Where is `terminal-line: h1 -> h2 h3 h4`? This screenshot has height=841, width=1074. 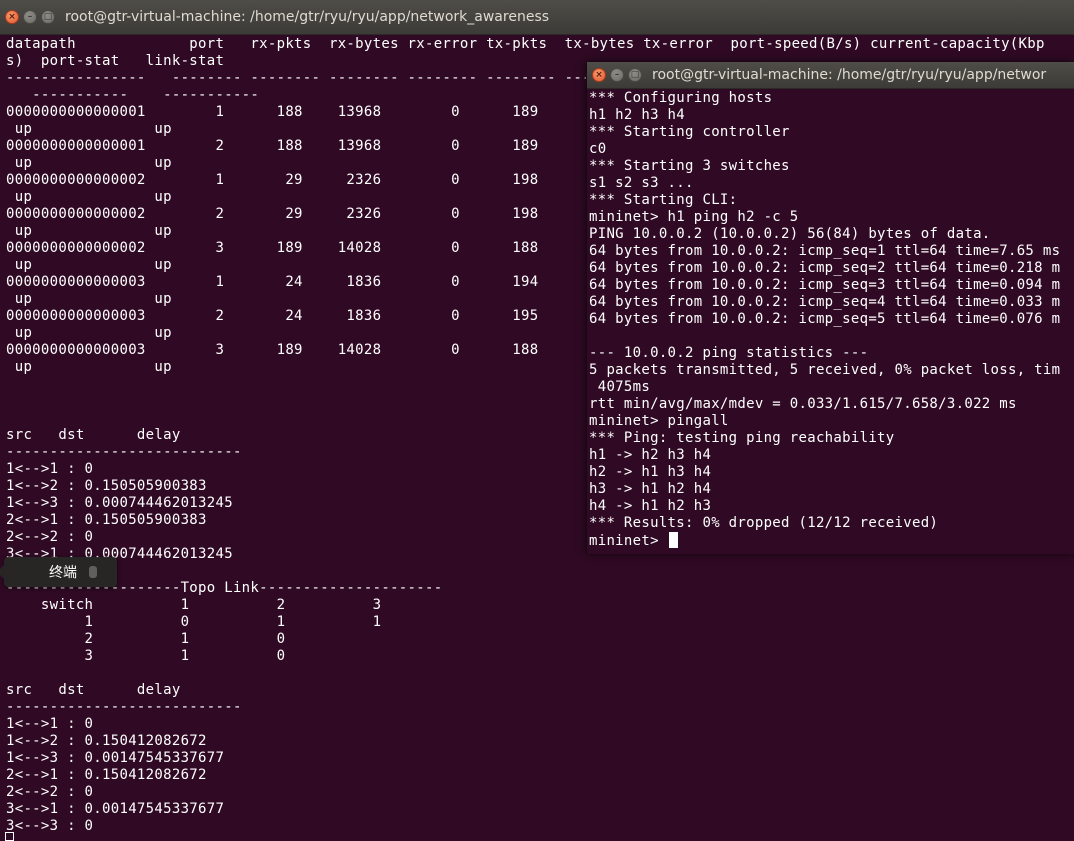
terminal-line: h1 -> h2 h3 h4 is located at coordinates (650, 455).